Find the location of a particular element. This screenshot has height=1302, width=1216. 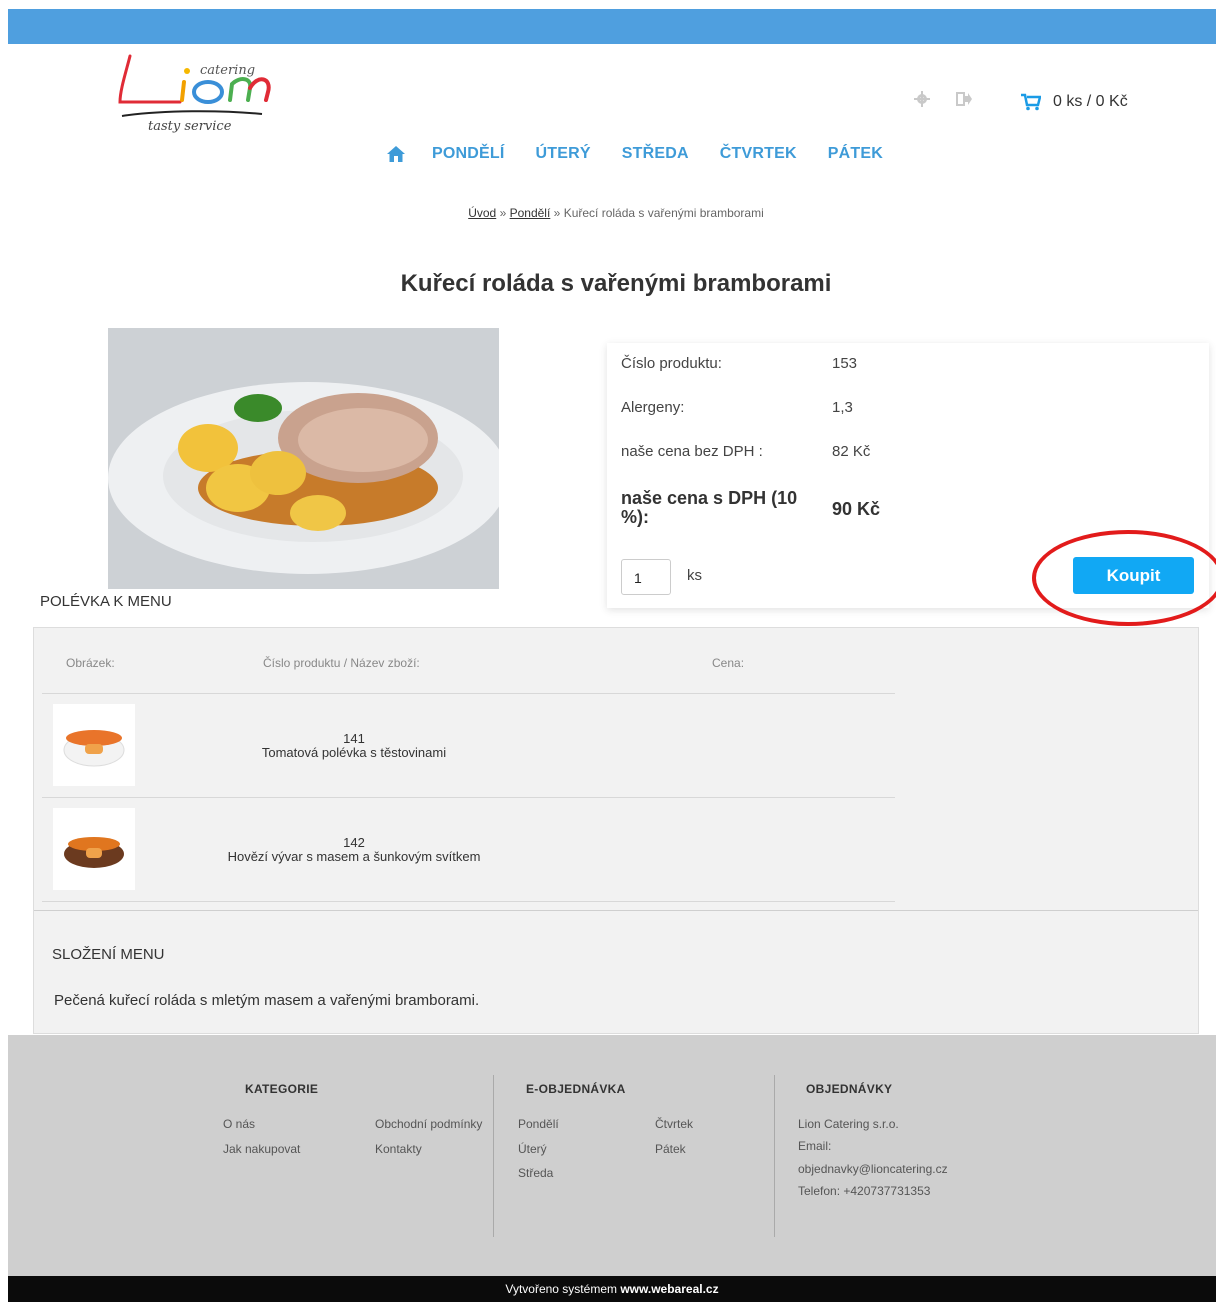

footer-email: objednavky@lioncatering.cz is located at coordinates (873, 1169).